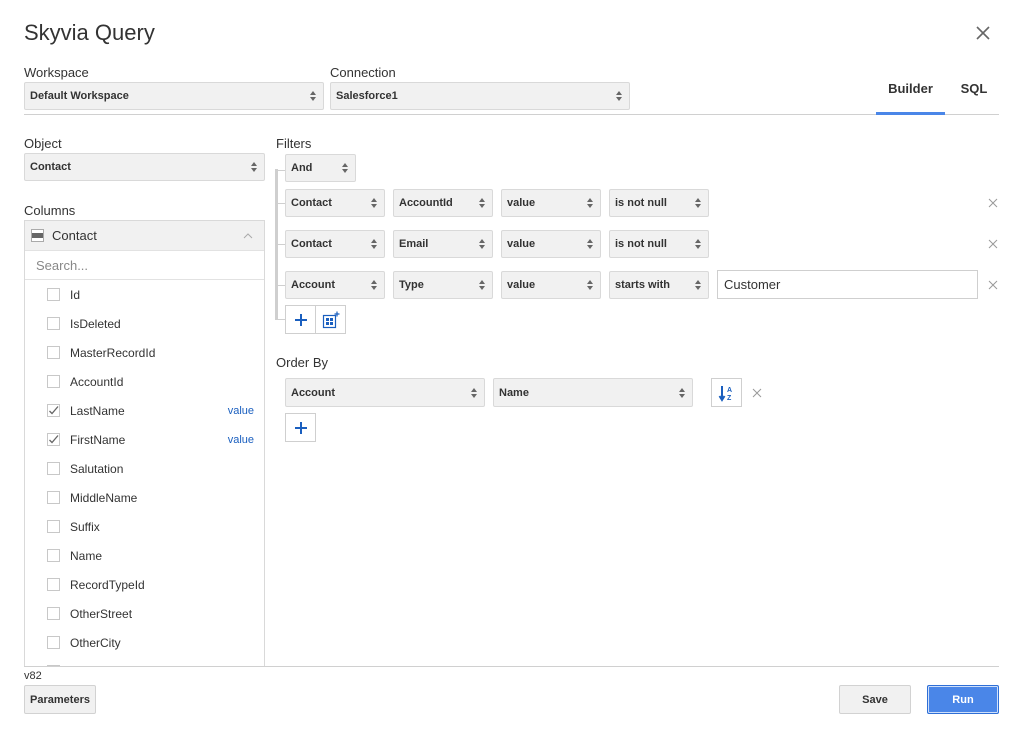 Image resolution: width=1021 pixels, height=738 pixels. What do you see at coordinates (107, 584) in the screenshot?
I see `column-name: RecordTypeId` at bounding box center [107, 584].